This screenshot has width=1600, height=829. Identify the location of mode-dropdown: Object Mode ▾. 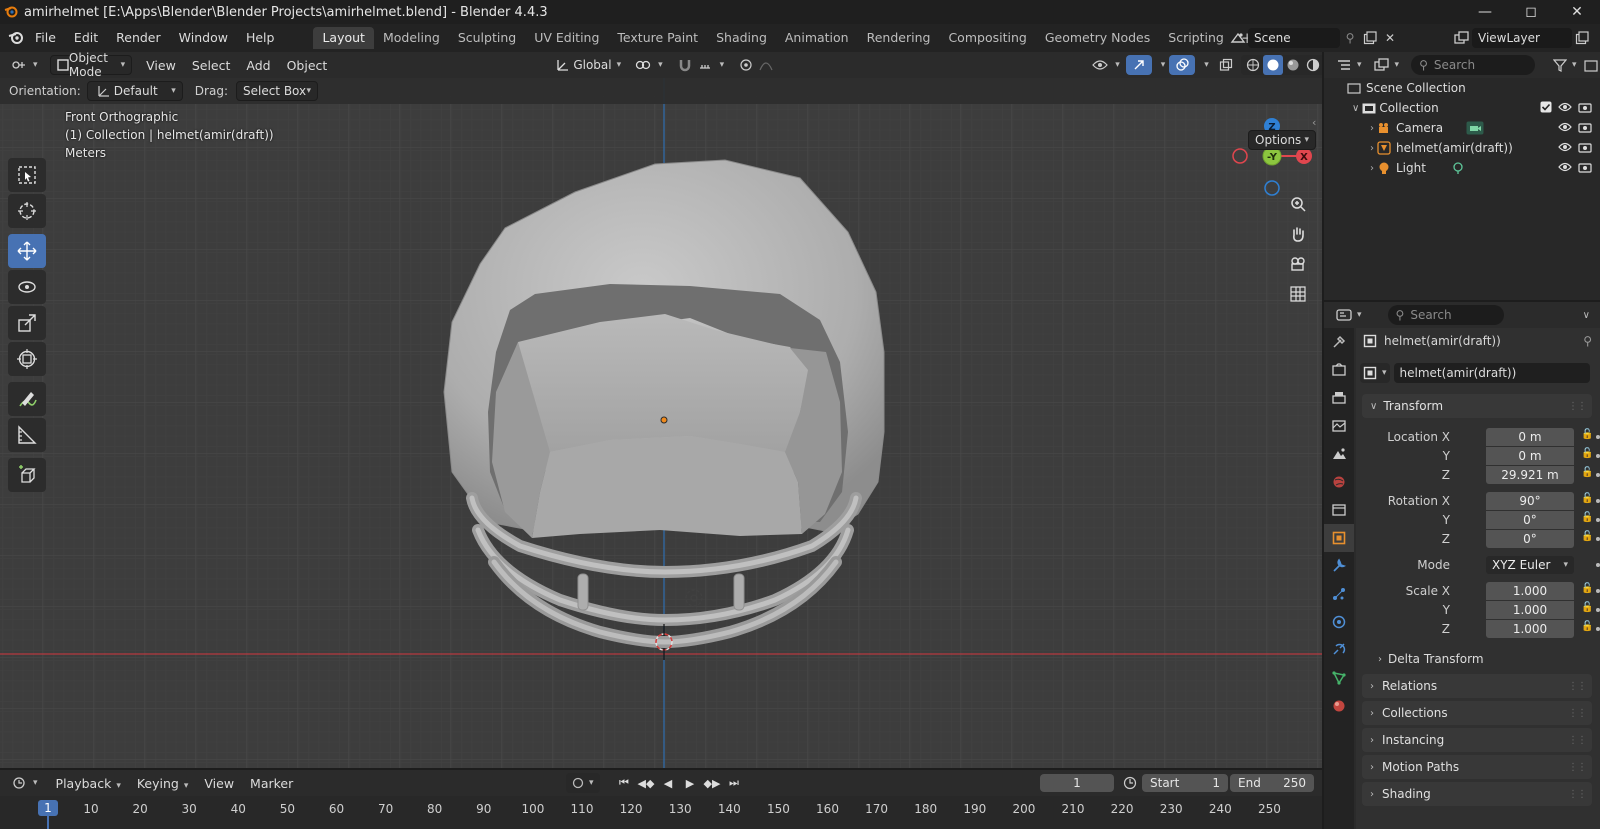
(91, 65).